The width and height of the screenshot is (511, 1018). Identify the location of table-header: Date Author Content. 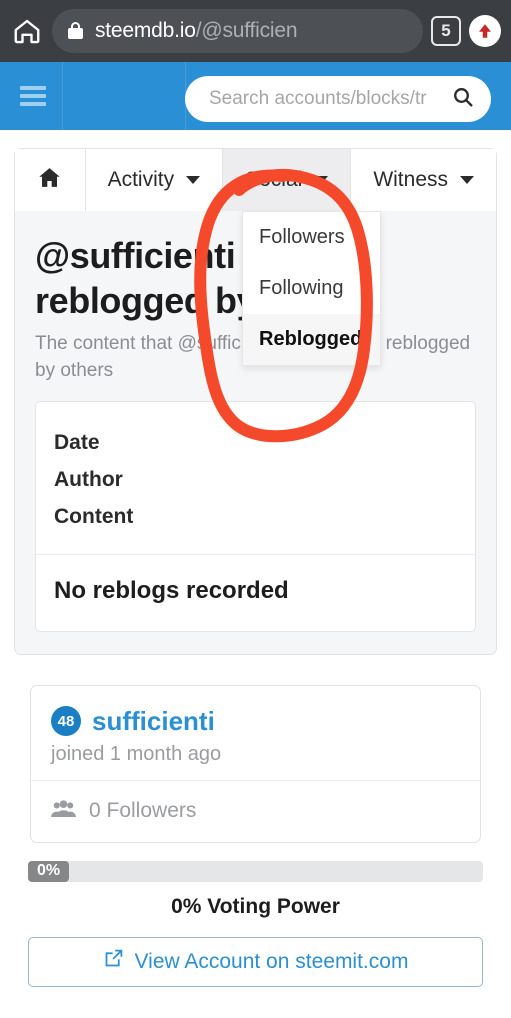
(255, 478).